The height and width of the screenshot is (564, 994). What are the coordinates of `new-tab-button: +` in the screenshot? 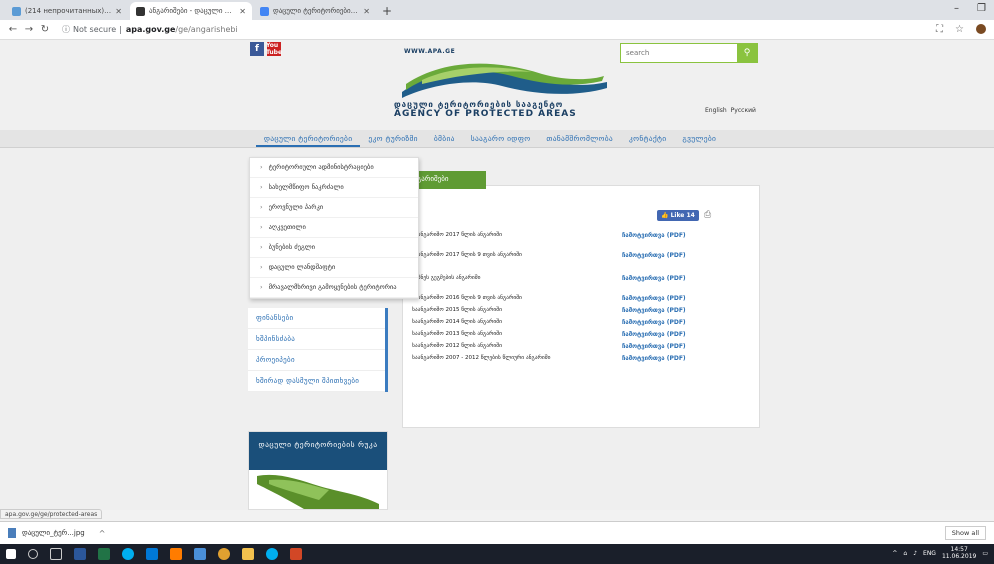 It's located at (387, 11).